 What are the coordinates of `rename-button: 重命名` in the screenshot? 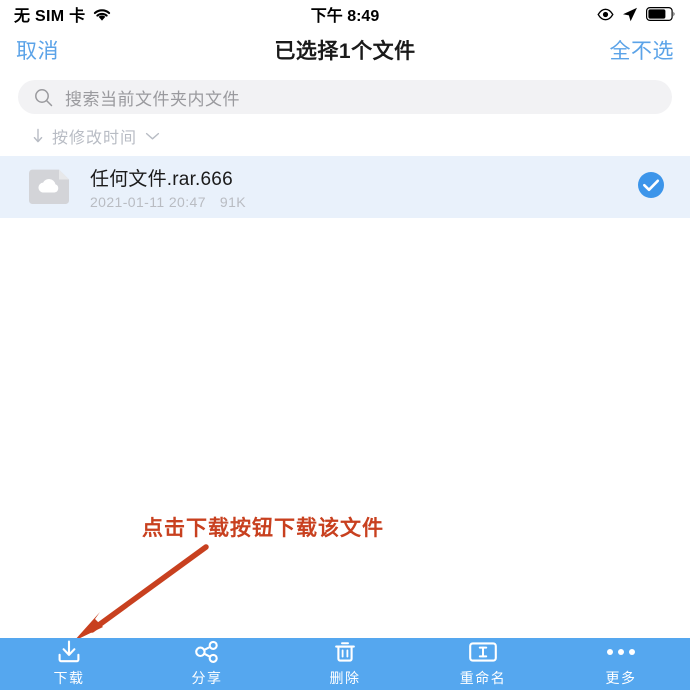 It's located at (483, 664).